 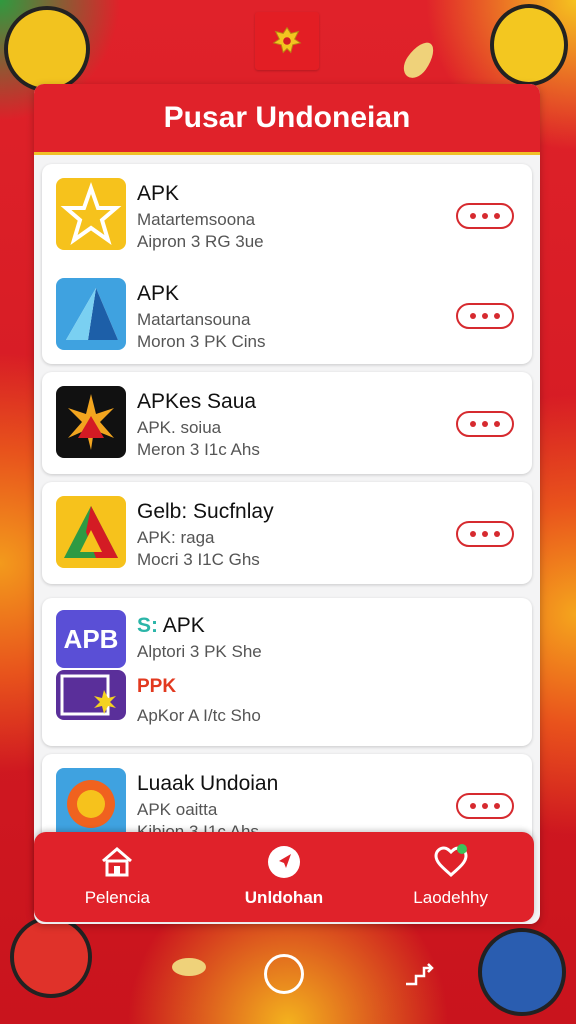 I want to click on list-item: APKes Saua APK. soiua Meron 3 I1c Ahs, so click(x=287, y=422).